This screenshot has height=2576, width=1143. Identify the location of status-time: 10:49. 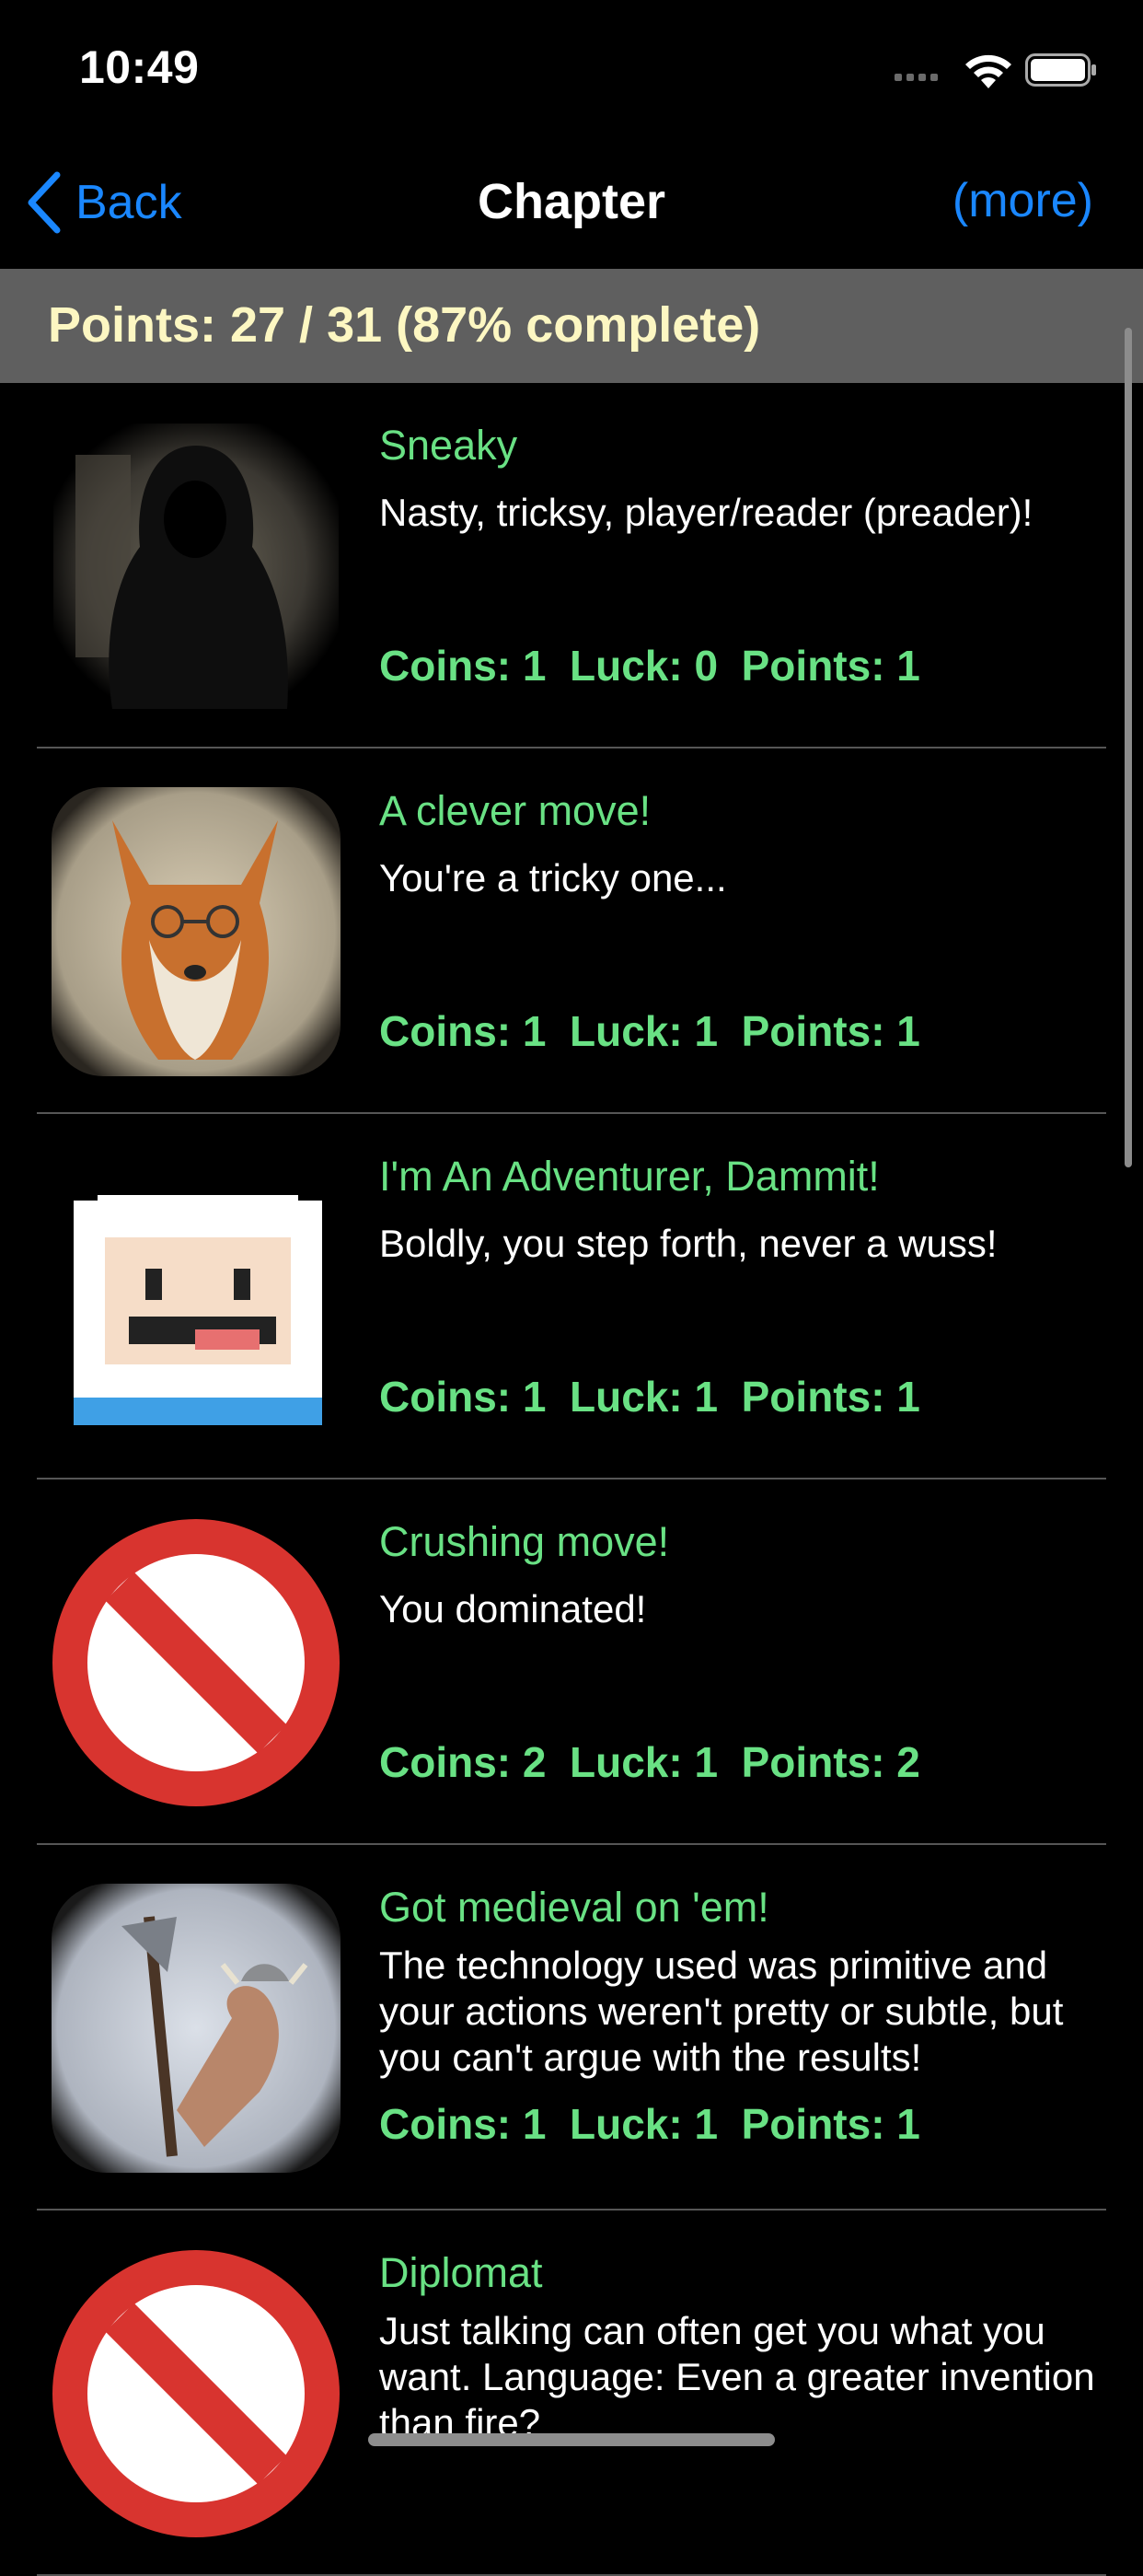
(139, 67).